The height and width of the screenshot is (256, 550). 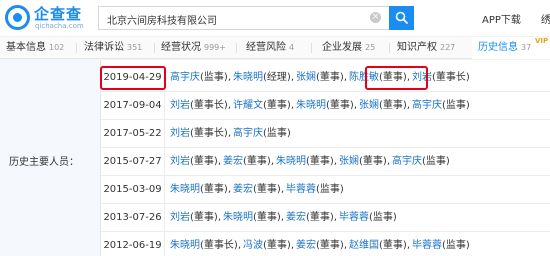 I want to click on personnel-list: 刘岩(董事长), 许耀文(董事), 朱晓明(董事), 张娴(董事), 高宇庆(监事), so click(x=320, y=106).